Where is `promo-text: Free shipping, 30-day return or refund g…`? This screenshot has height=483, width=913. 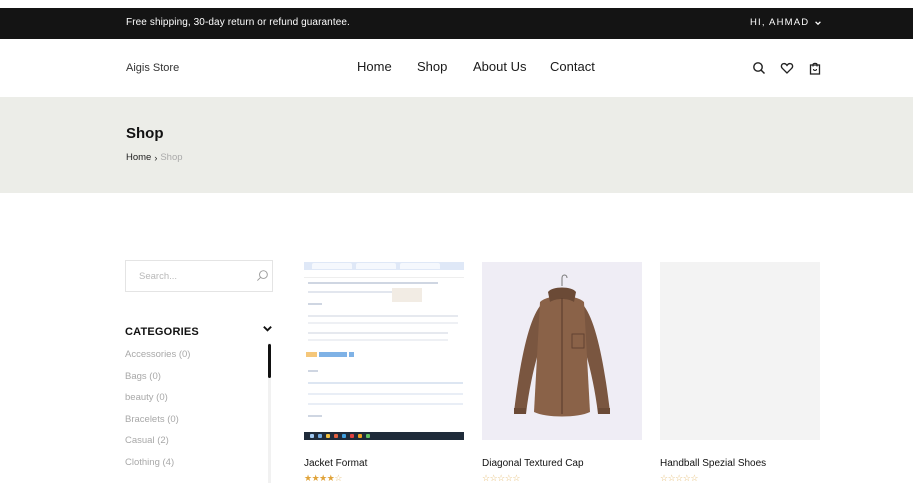
promo-text: Free shipping, 30-day return or refund g… is located at coordinates (238, 22).